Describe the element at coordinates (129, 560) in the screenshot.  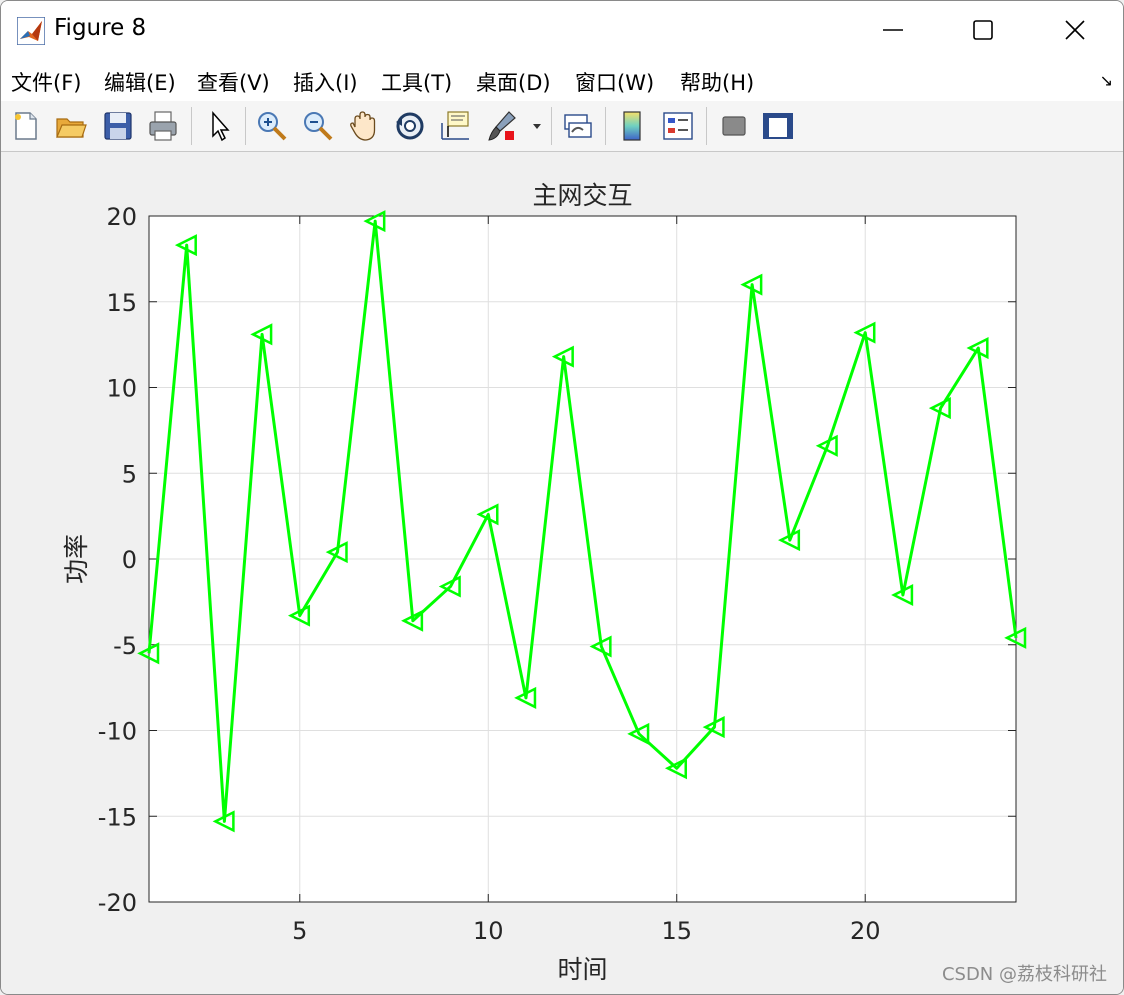
I see `y-tick-label: 0` at that location.